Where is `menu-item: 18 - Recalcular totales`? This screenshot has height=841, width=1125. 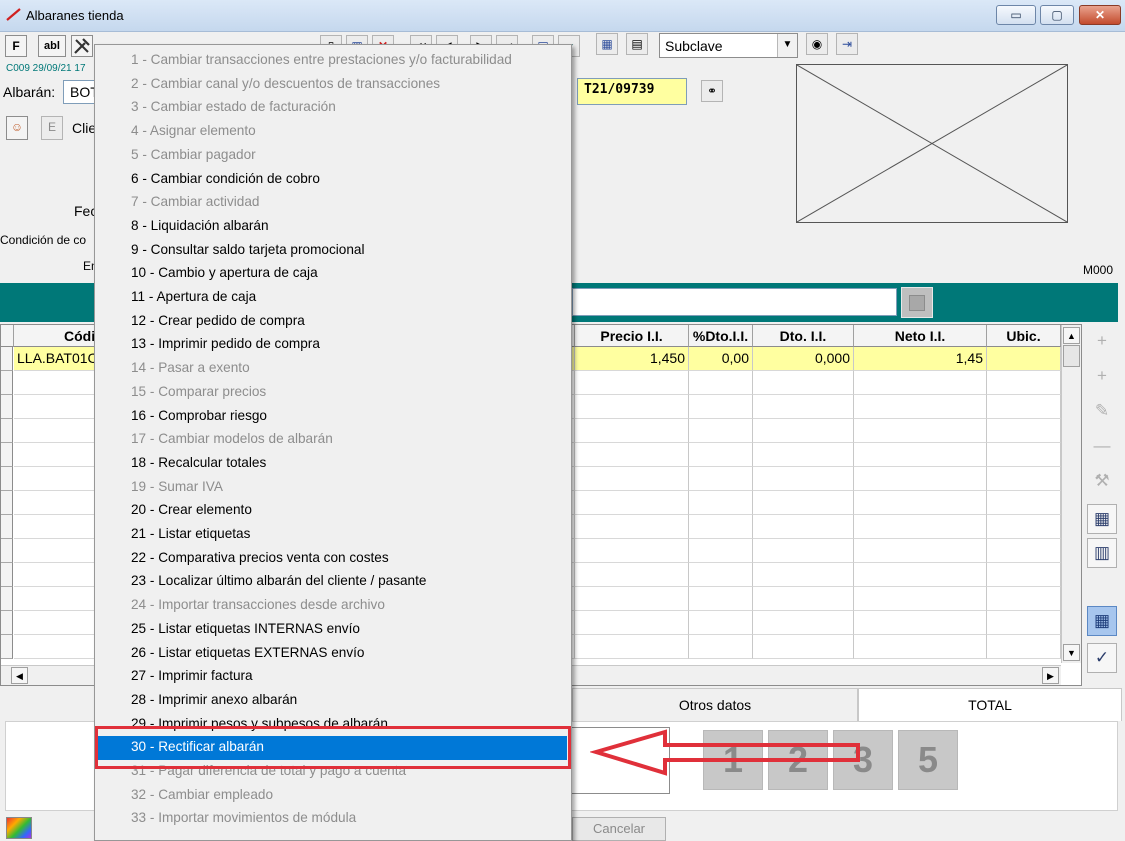 menu-item: 18 - Recalcular totales is located at coordinates (333, 464).